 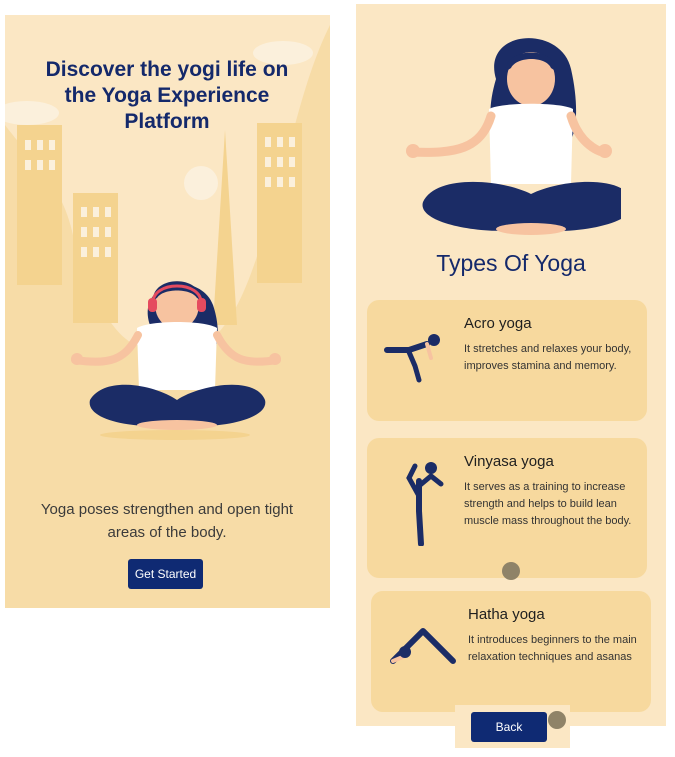 I want to click on vinyasa-pose-figure-icon, so click(x=425, y=504).